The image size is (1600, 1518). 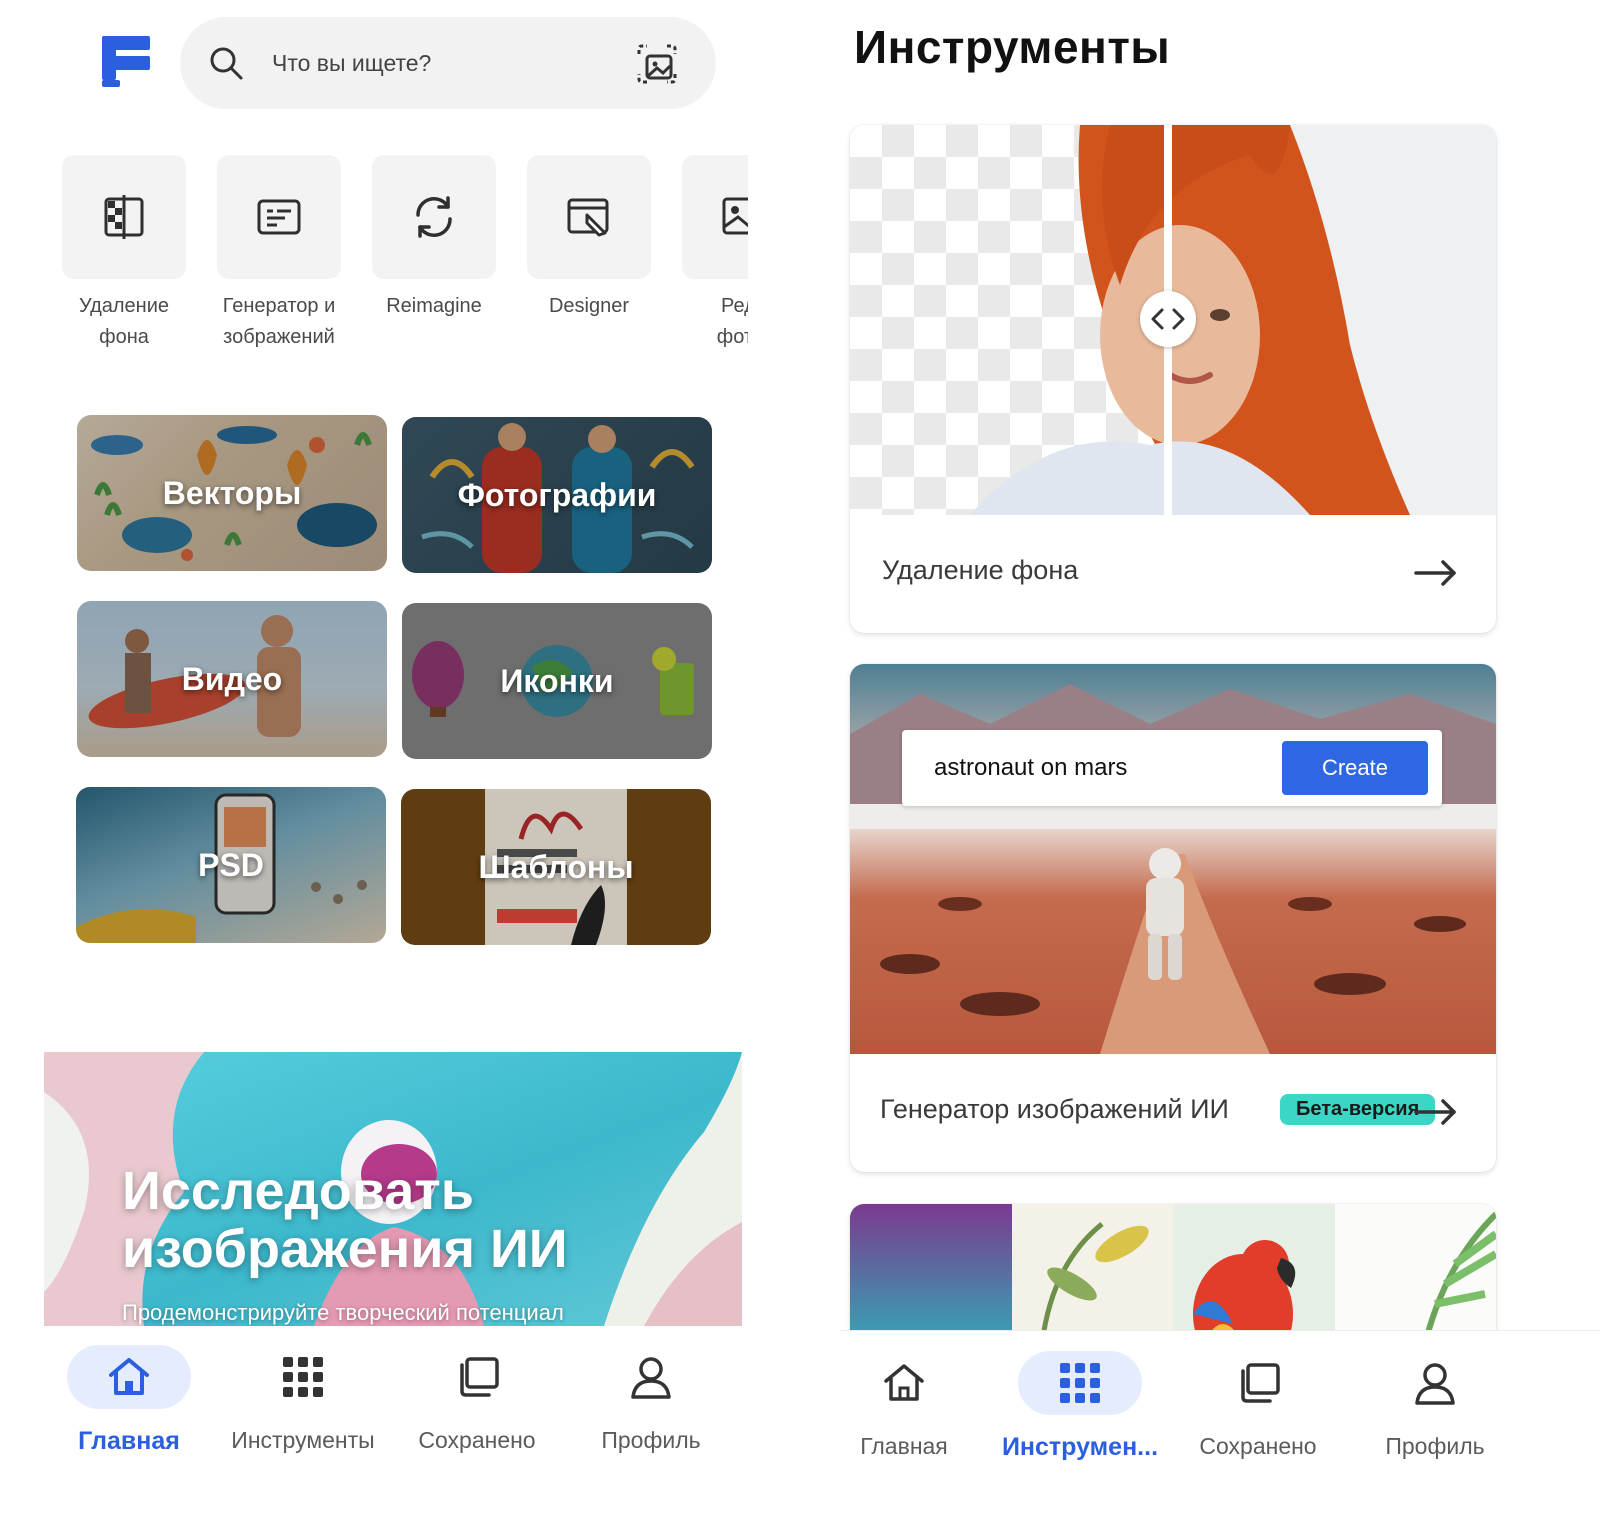 What do you see at coordinates (279, 254) in the screenshot?
I see `tool-image-generator: Генератор и зображений` at bounding box center [279, 254].